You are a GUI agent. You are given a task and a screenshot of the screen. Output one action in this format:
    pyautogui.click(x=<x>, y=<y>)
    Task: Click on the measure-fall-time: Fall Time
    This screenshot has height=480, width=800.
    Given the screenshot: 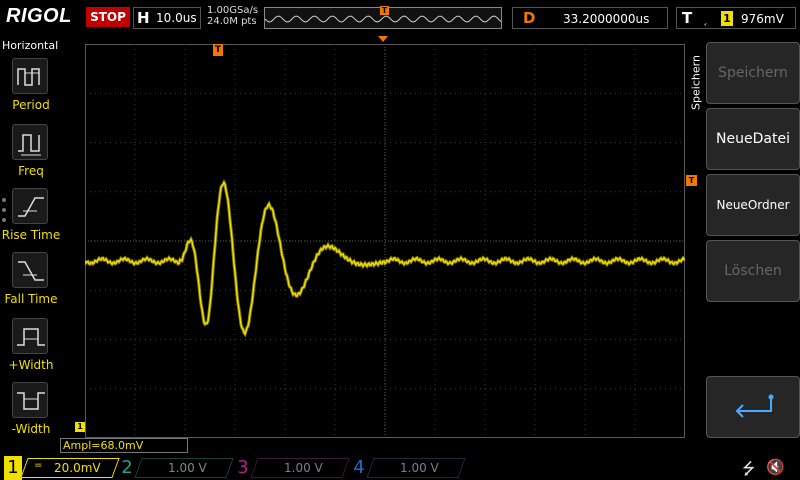 What is the action you would take?
    pyautogui.click(x=31, y=283)
    